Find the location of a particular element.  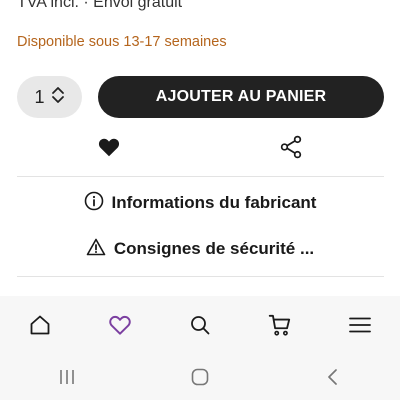

info-circle-icon is located at coordinates (94, 203).